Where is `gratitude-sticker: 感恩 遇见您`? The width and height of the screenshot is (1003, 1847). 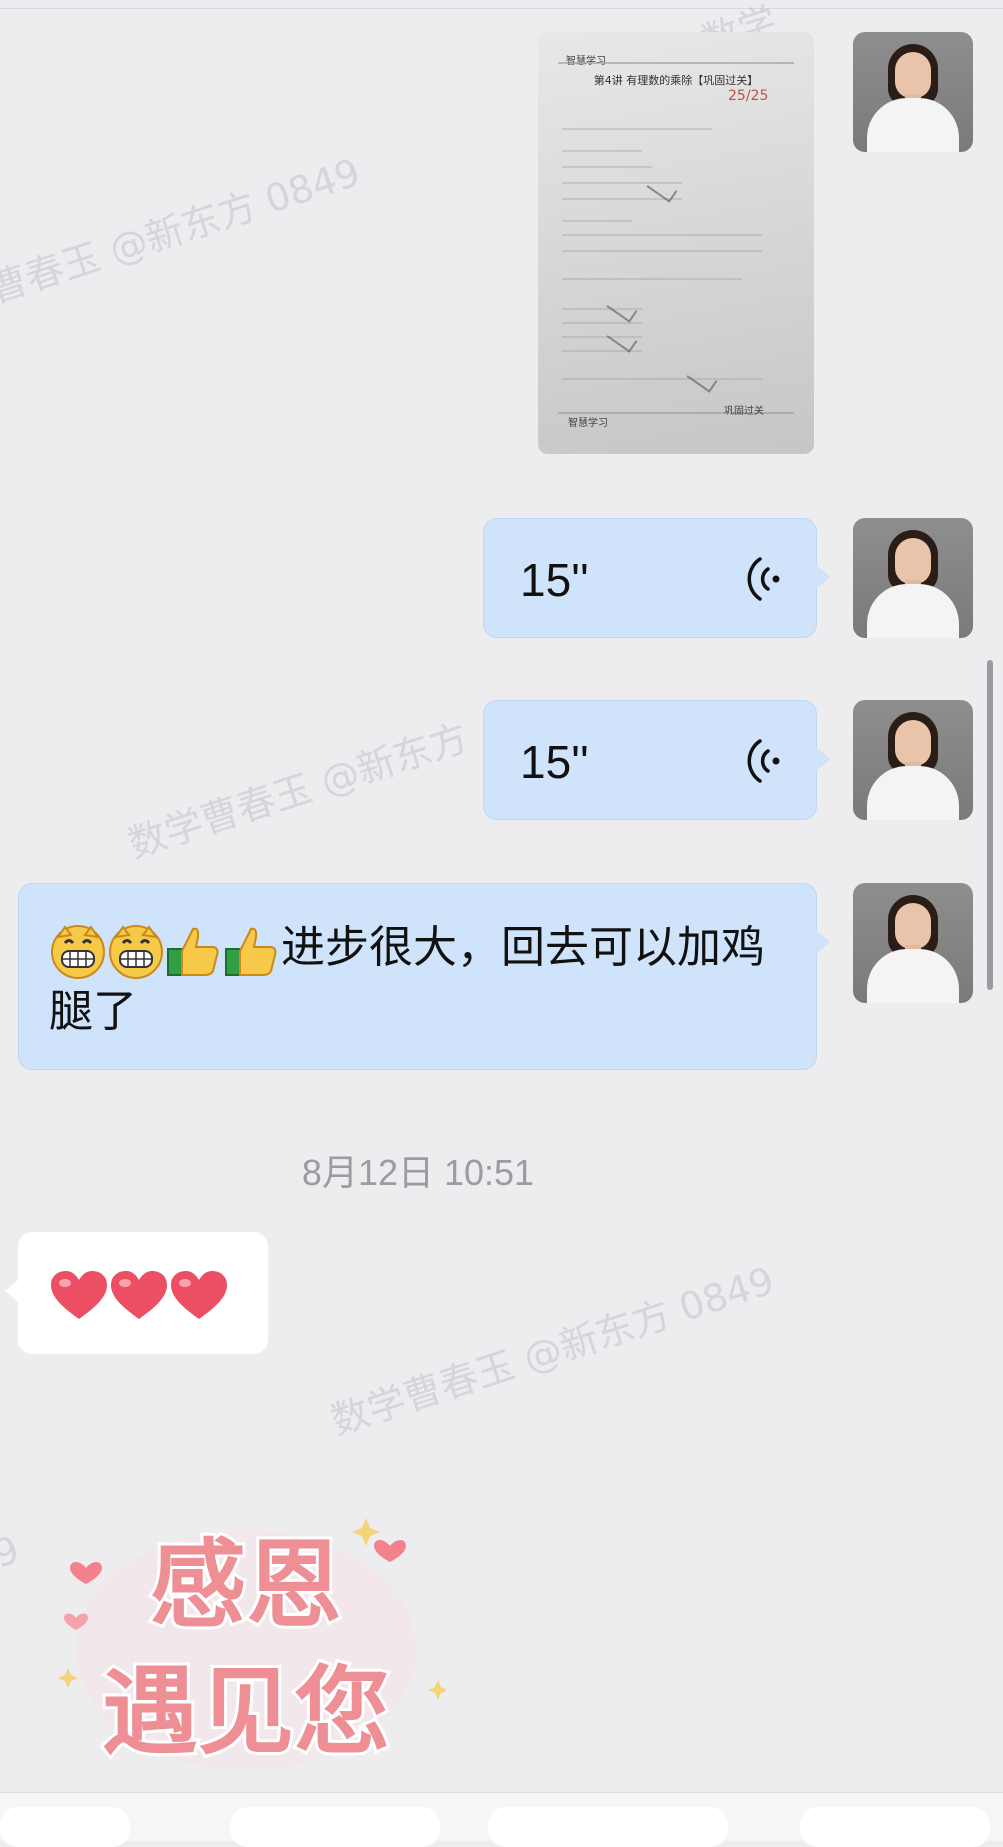
gratitude-sticker: 感恩 遇见您 is located at coordinates (247, 1645).